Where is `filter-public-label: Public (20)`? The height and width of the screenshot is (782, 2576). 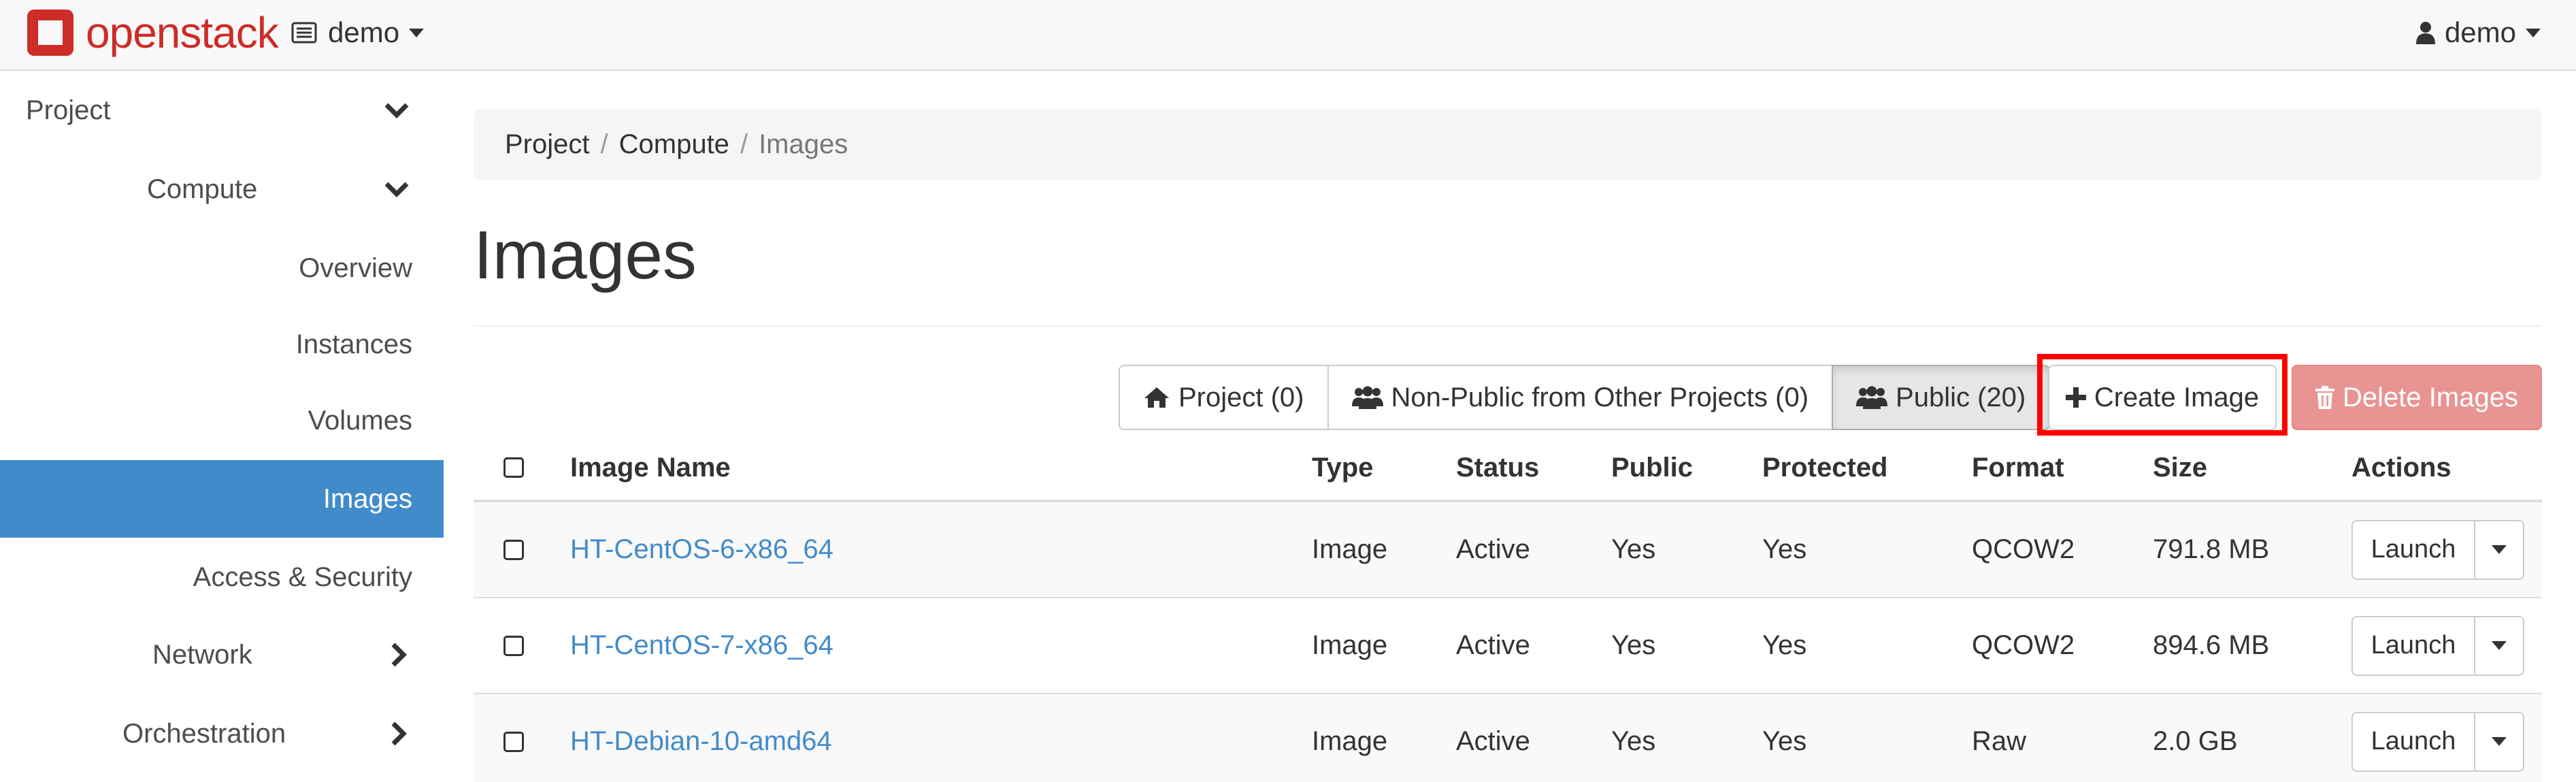 filter-public-label: Public (20) is located at coordinates (1961, 397).